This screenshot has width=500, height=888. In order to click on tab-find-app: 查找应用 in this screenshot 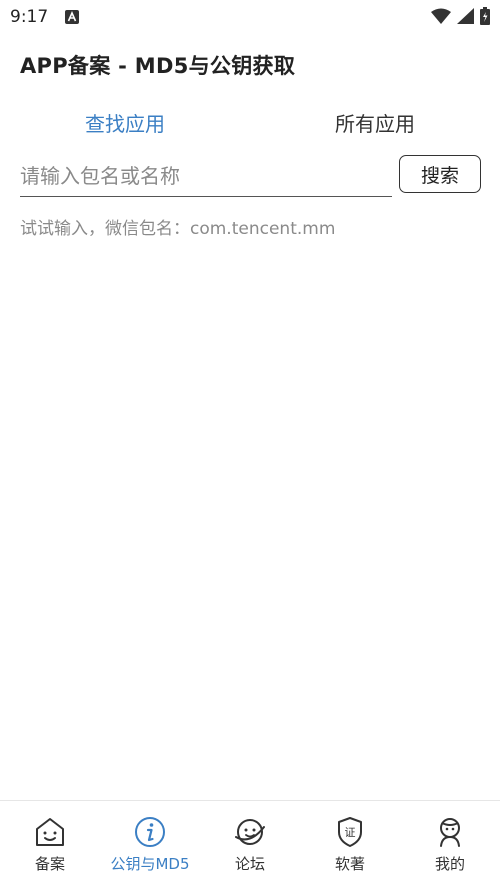, I will do `click(125, 124)`.